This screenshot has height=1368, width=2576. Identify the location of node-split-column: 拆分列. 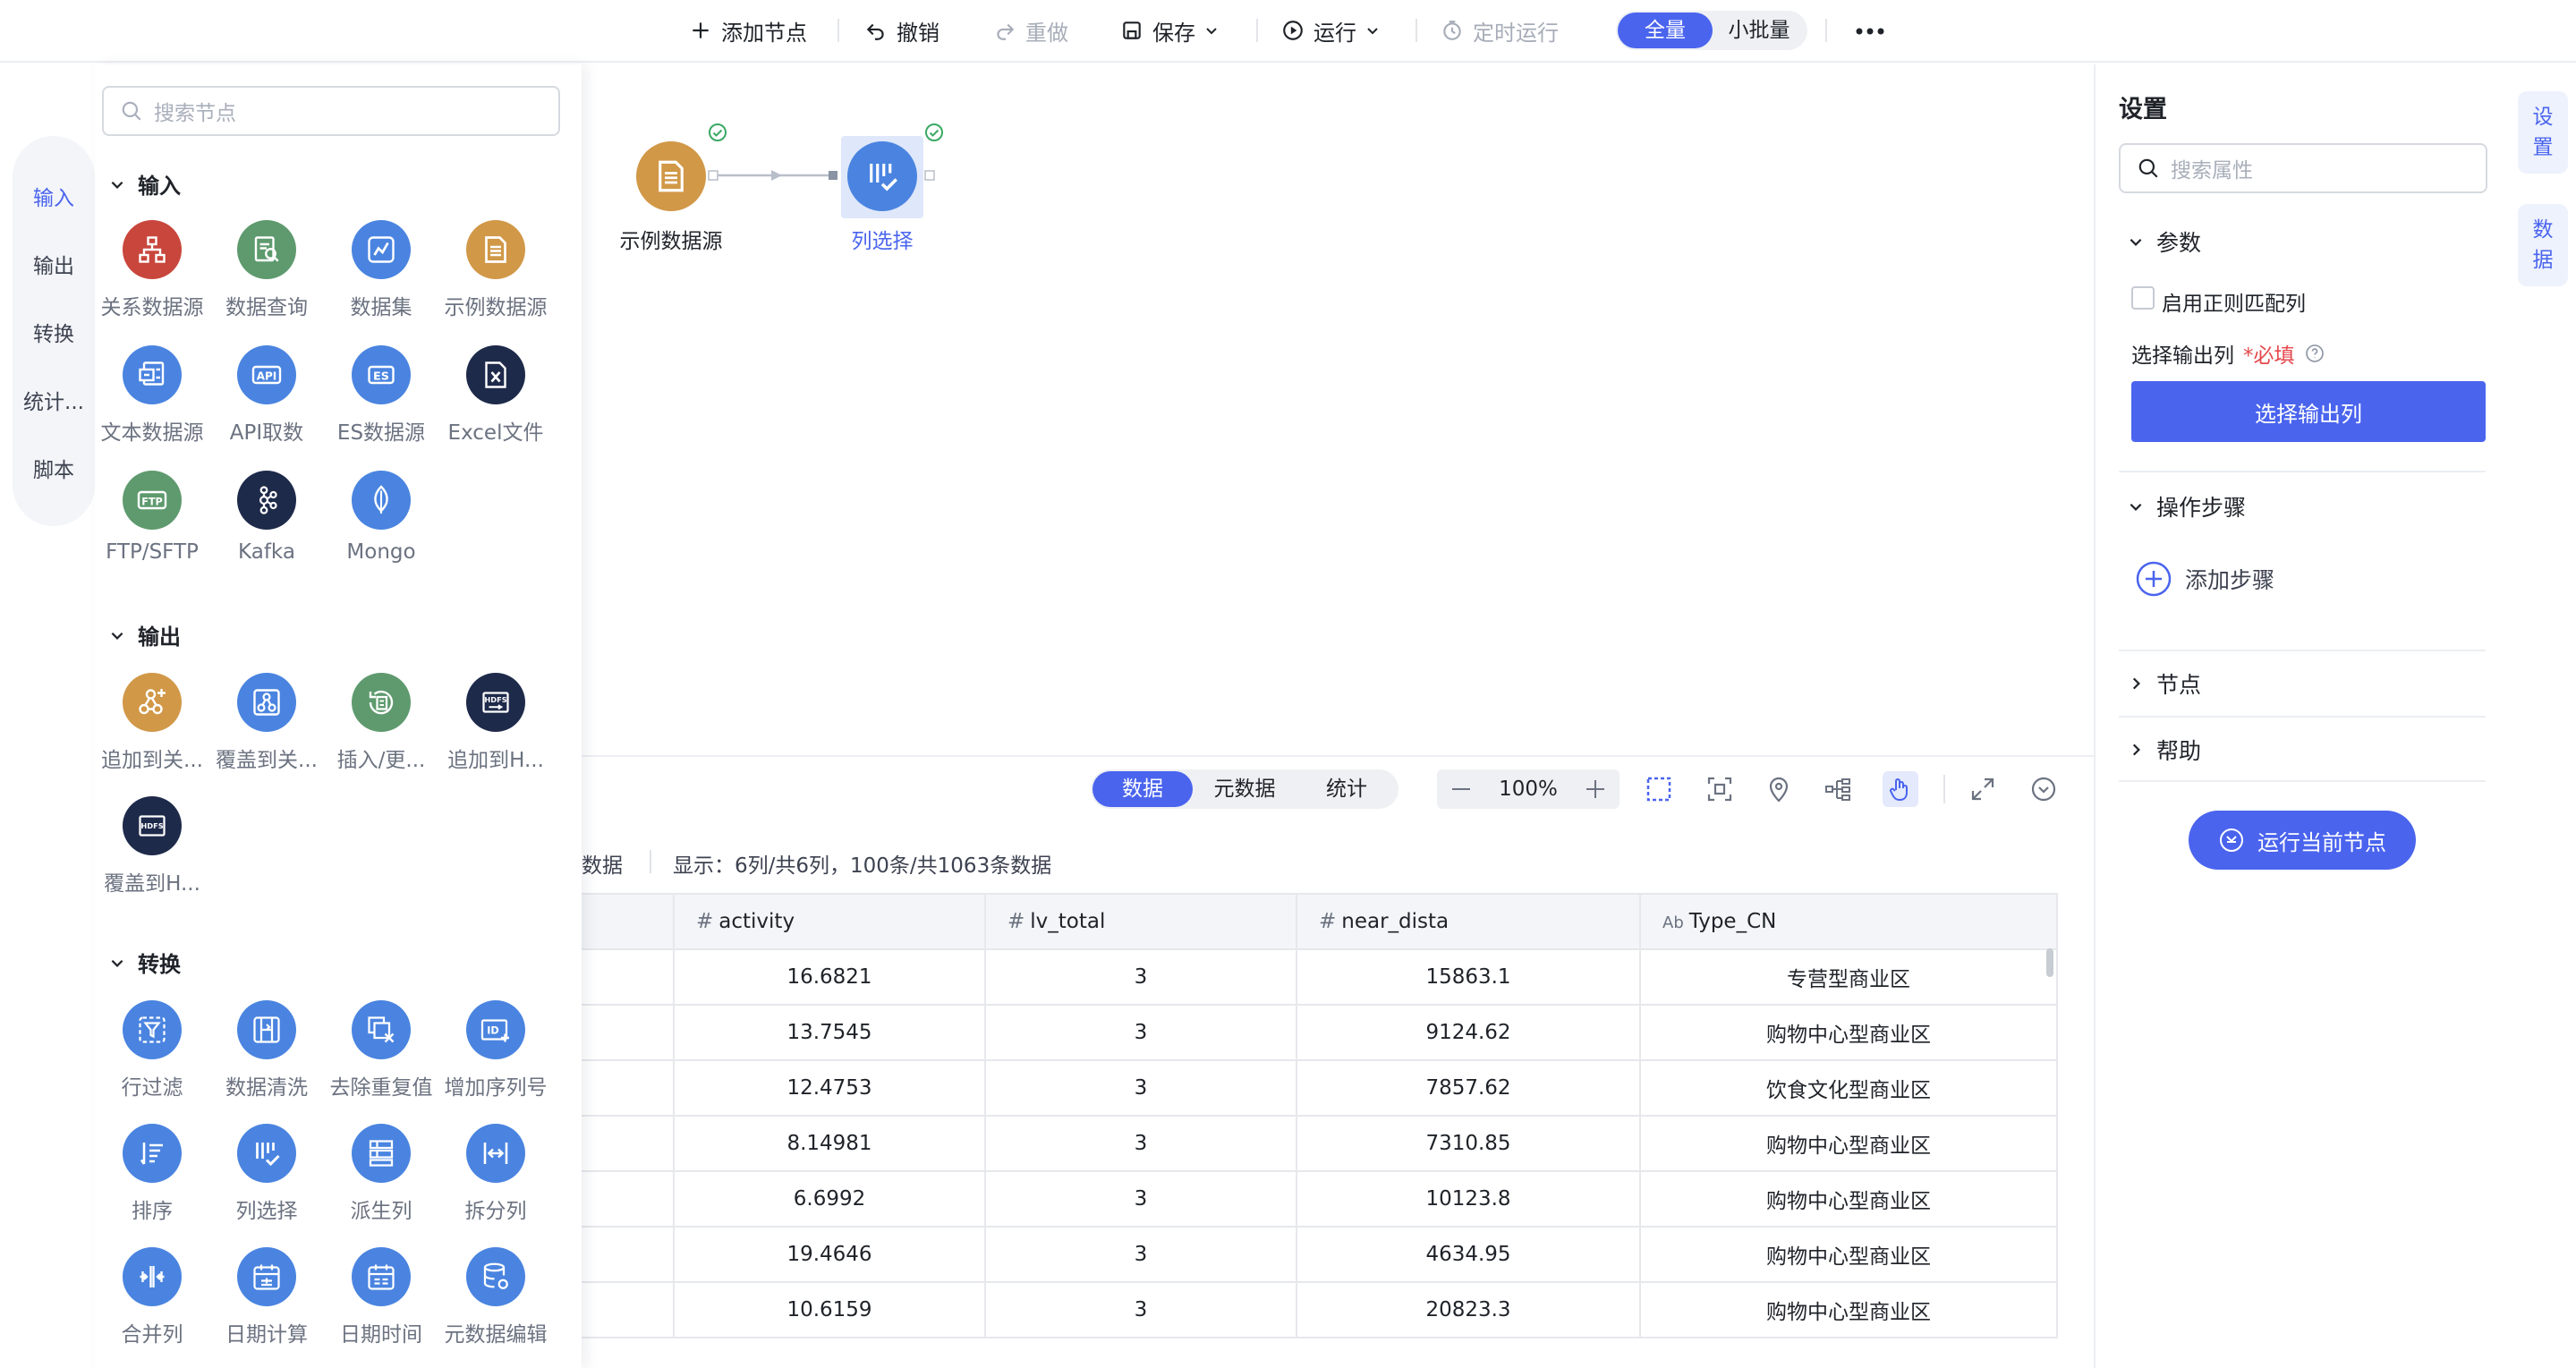
(496, 1174).